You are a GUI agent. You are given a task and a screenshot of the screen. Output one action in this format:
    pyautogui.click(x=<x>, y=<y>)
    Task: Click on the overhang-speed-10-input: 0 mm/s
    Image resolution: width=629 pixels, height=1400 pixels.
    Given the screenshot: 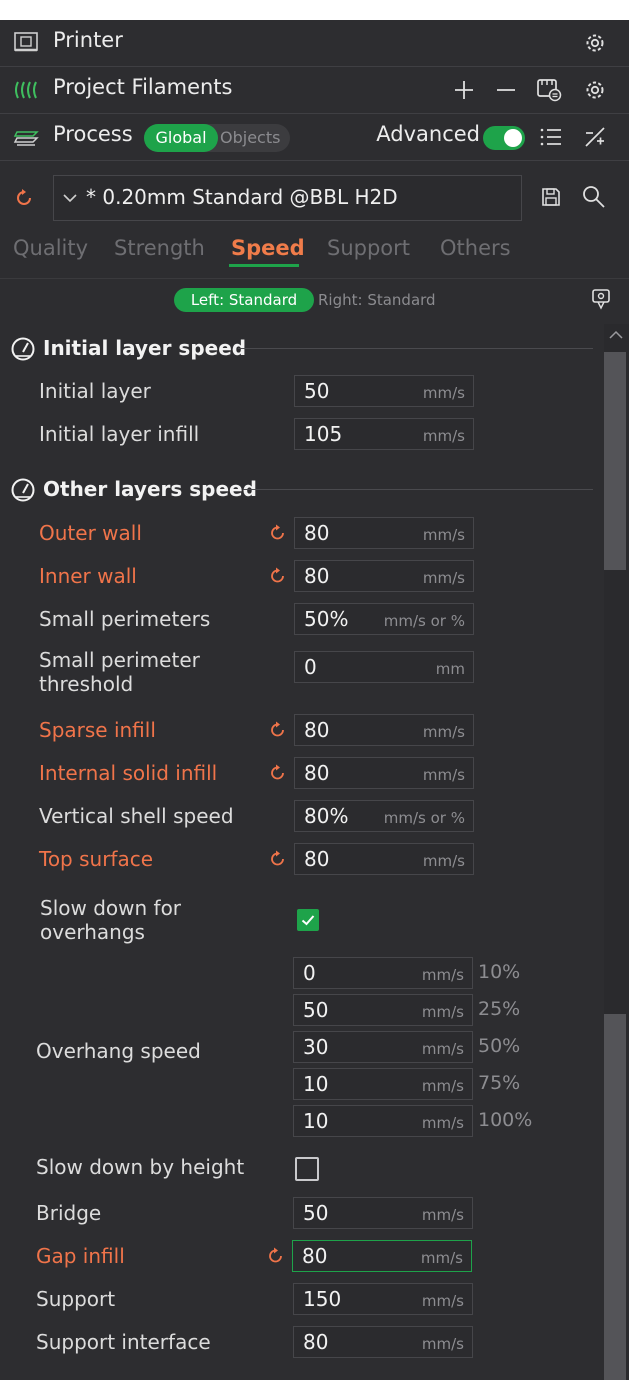 What is the action you would take?
    pyautogui.click(x=383, y=973)
    